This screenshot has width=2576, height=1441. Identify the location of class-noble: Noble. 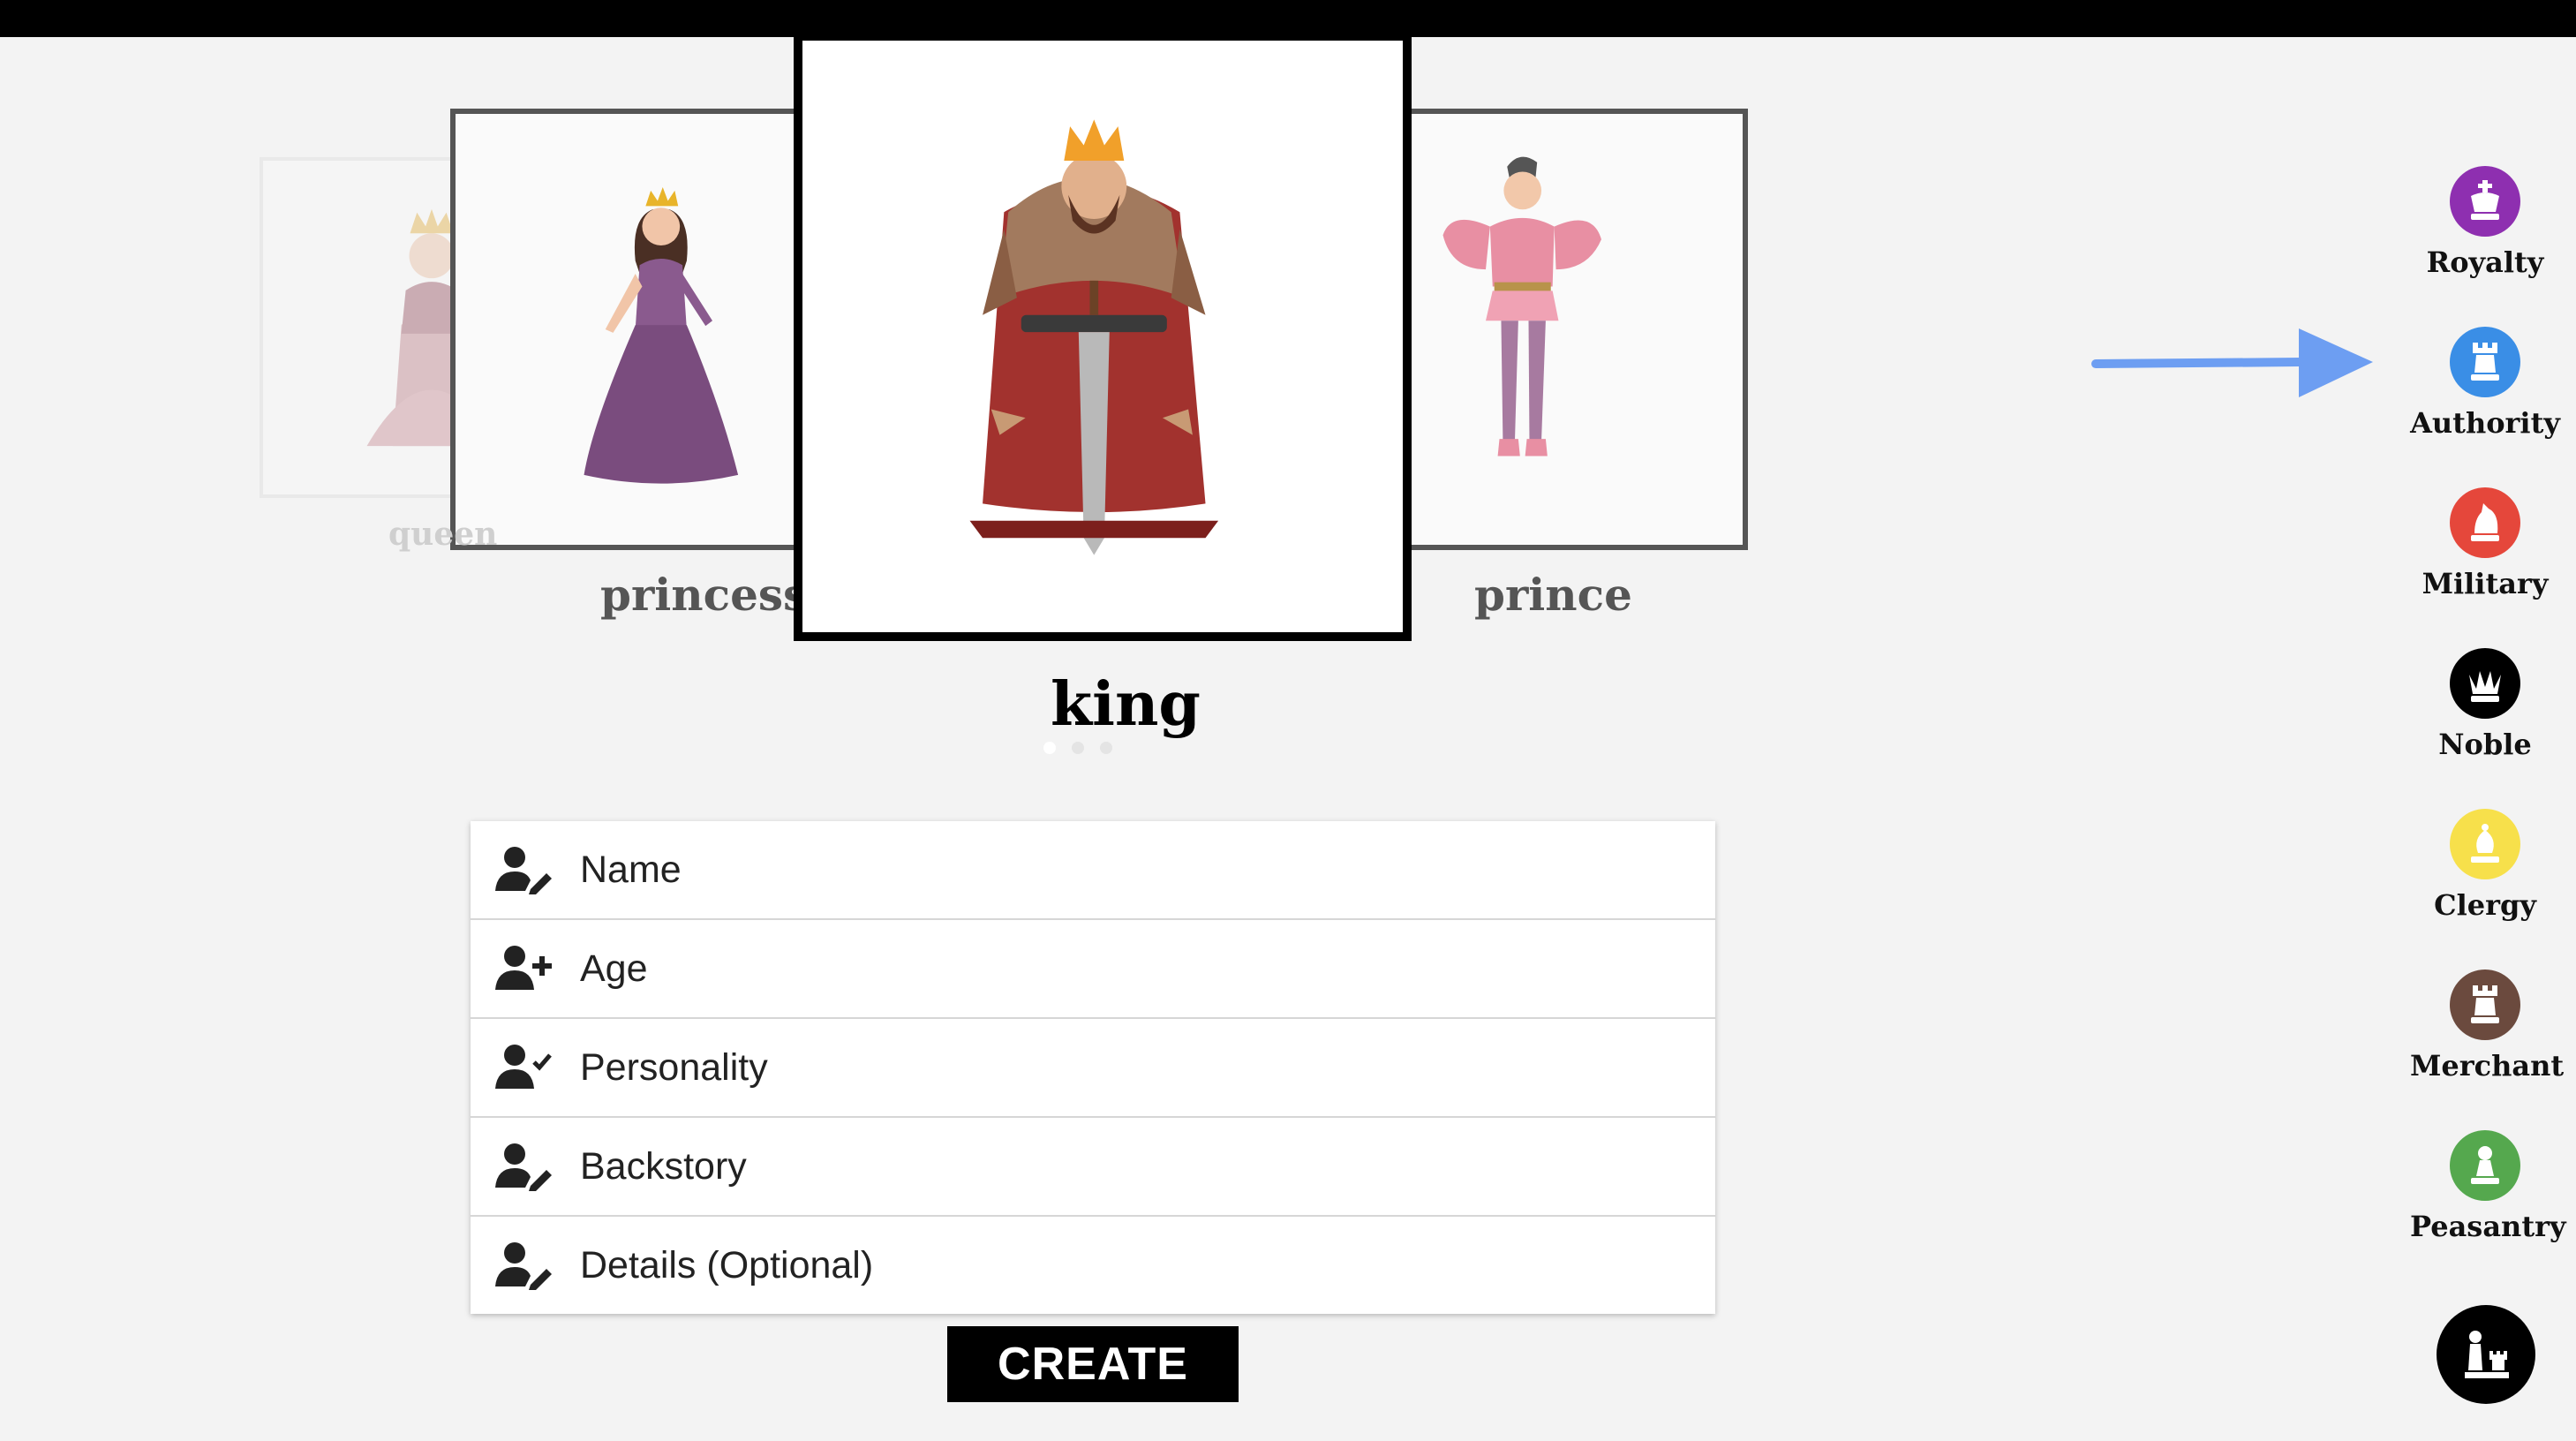
(2485, 704).